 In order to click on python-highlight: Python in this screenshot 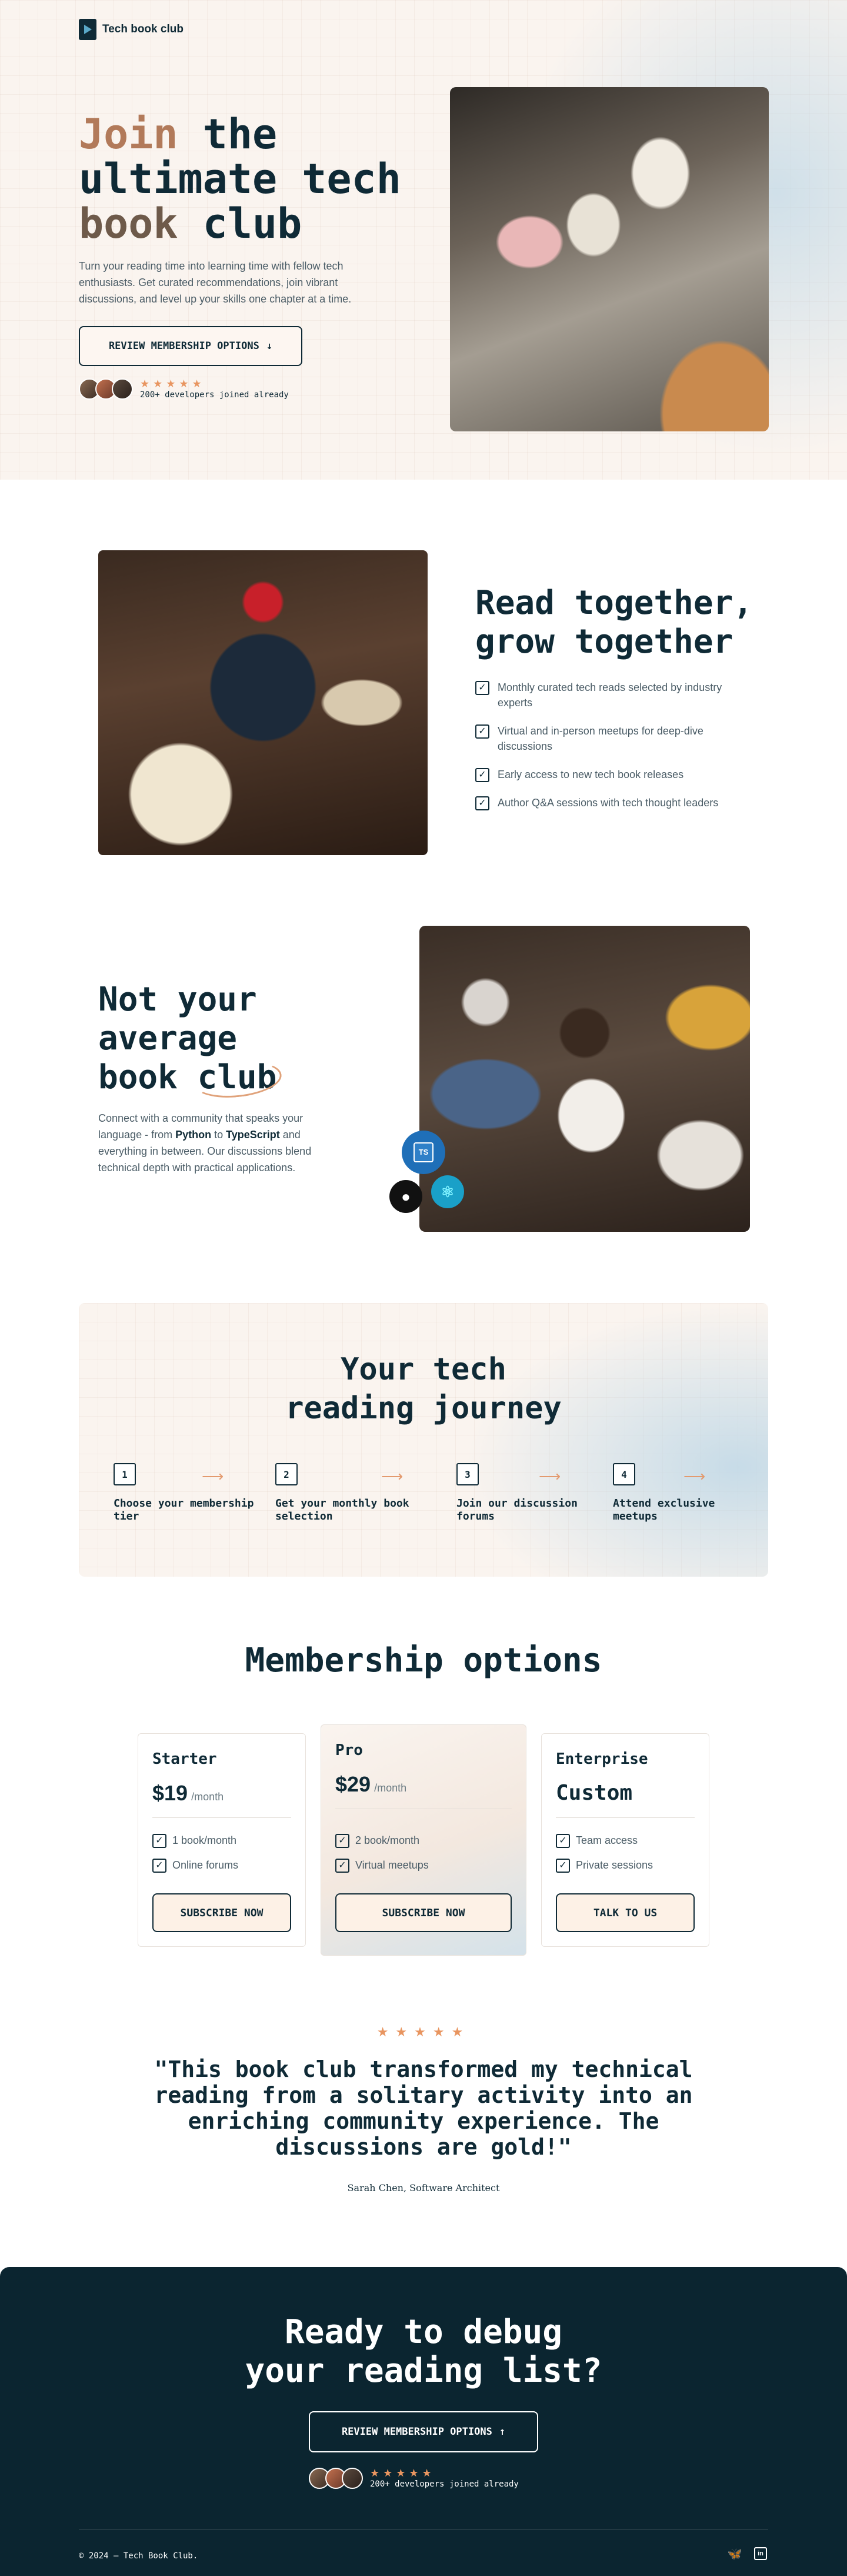, I will do `click(193, 1135)`.